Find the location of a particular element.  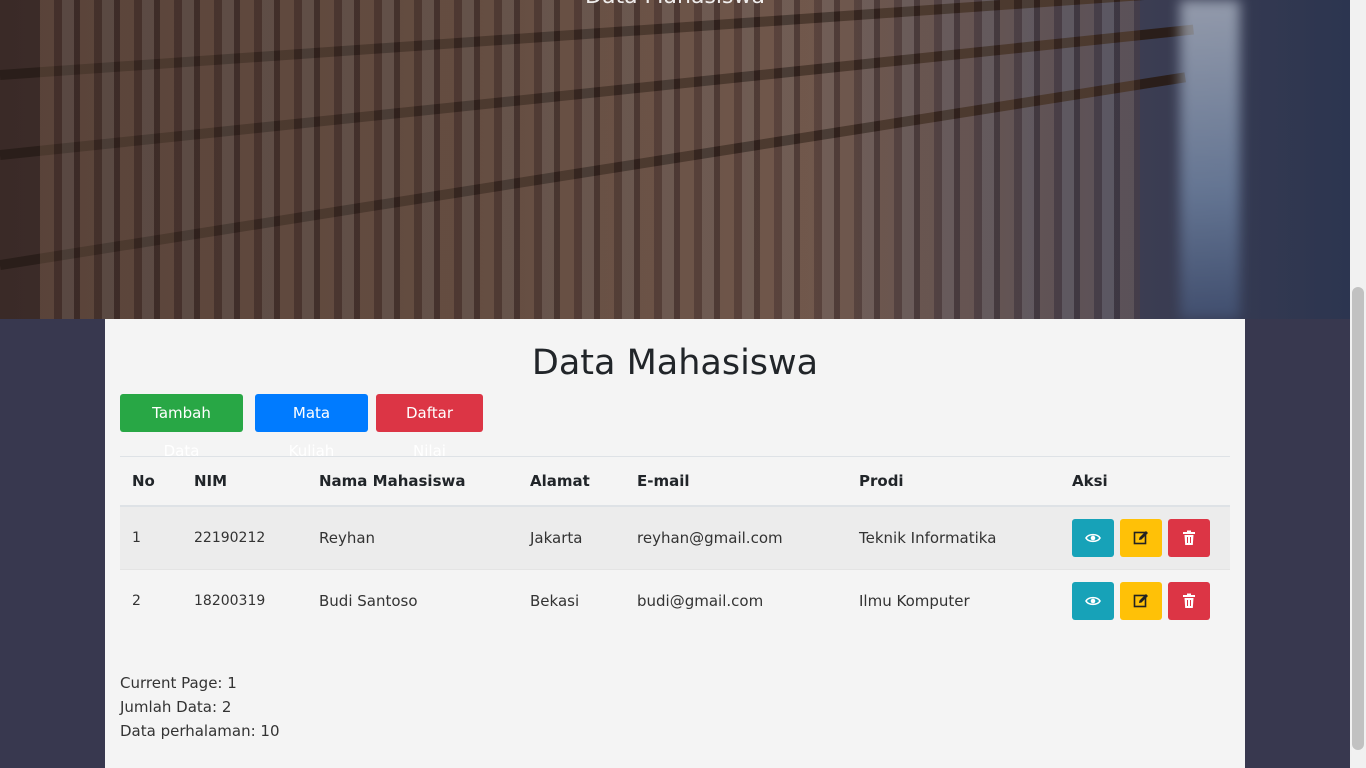

page-title: Data Mahasiswa is located at coordinates (675, 363).